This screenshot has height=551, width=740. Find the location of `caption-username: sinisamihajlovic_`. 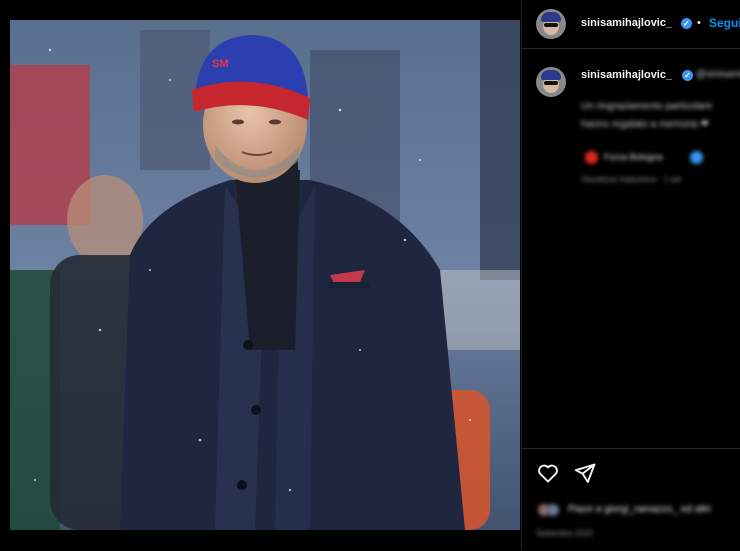

caption-username: sinisamihajlovic_ is located at coordinates (626, 75).